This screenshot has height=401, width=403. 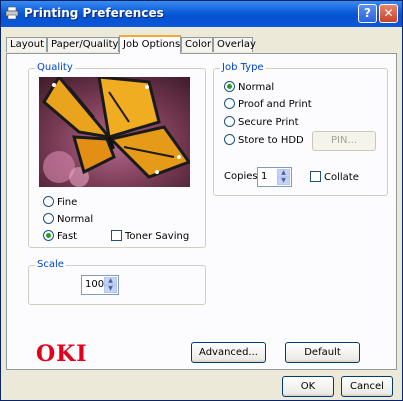 What do you see at coordinates (197, 44) in the screenshot?
I see `tab-color: Color` at bounding box center [197, 44].